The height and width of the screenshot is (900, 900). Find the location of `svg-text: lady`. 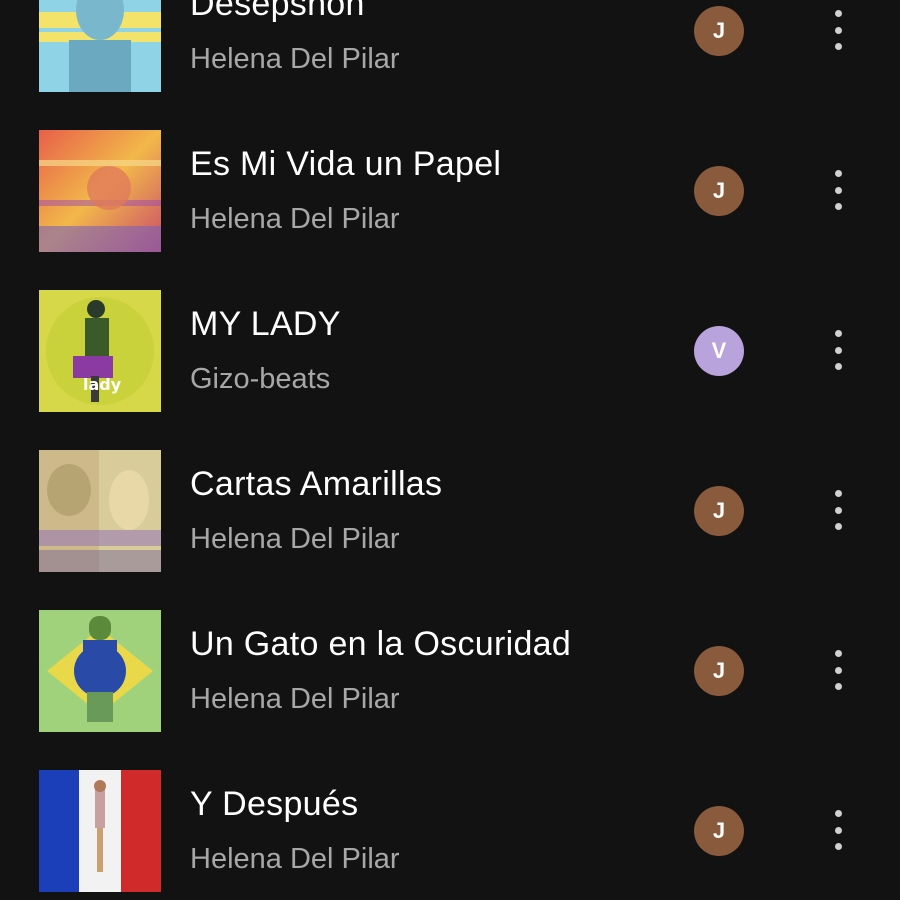

svg-text: lady is located at coordinates (102, 384).